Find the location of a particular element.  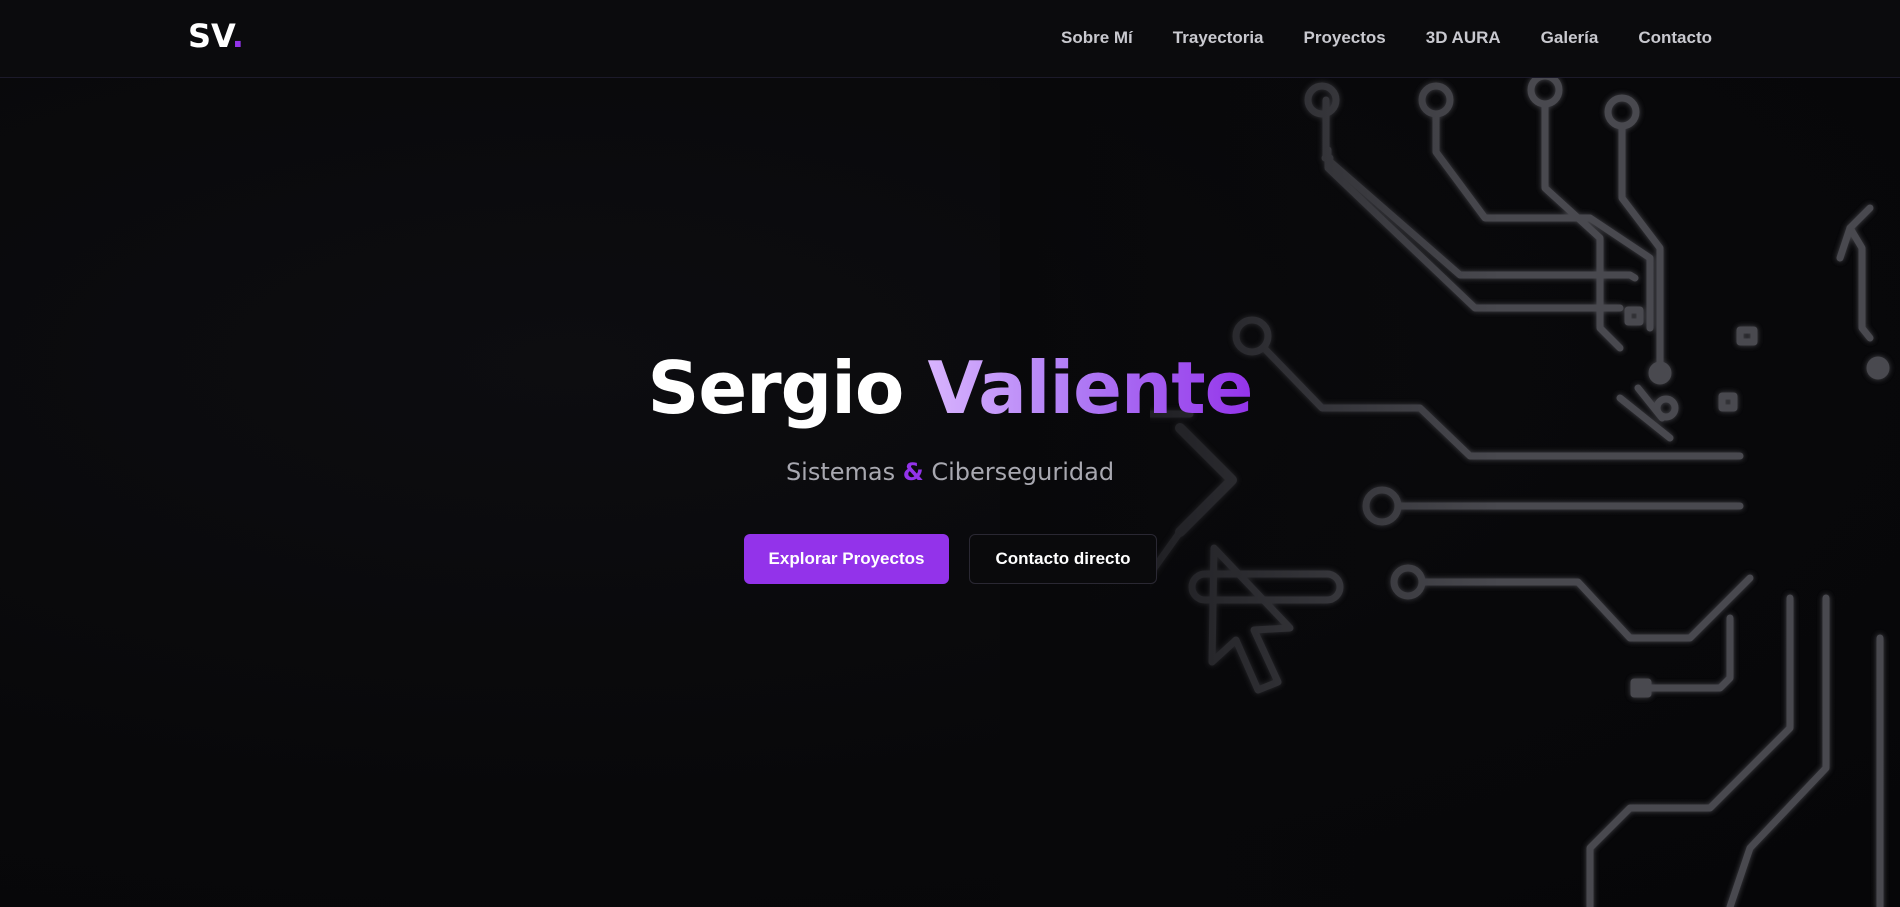

subtitle-part-2: Ciberseguridad is located at coordinates (1023, 472).